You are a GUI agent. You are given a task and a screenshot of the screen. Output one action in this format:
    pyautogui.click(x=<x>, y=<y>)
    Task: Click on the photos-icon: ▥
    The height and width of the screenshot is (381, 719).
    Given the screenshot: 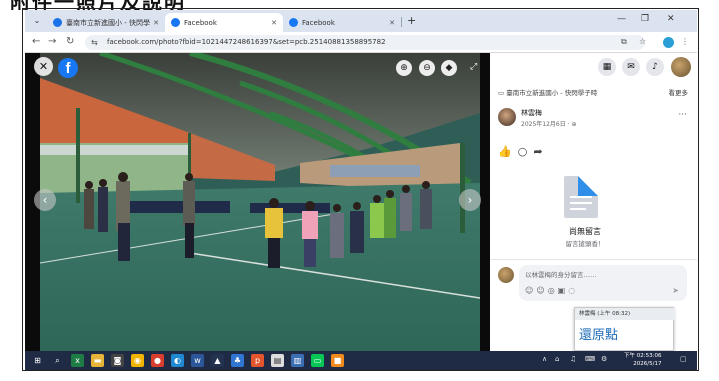 What is the action you would take?
    pyautogui.click(x=297, y=360)
    